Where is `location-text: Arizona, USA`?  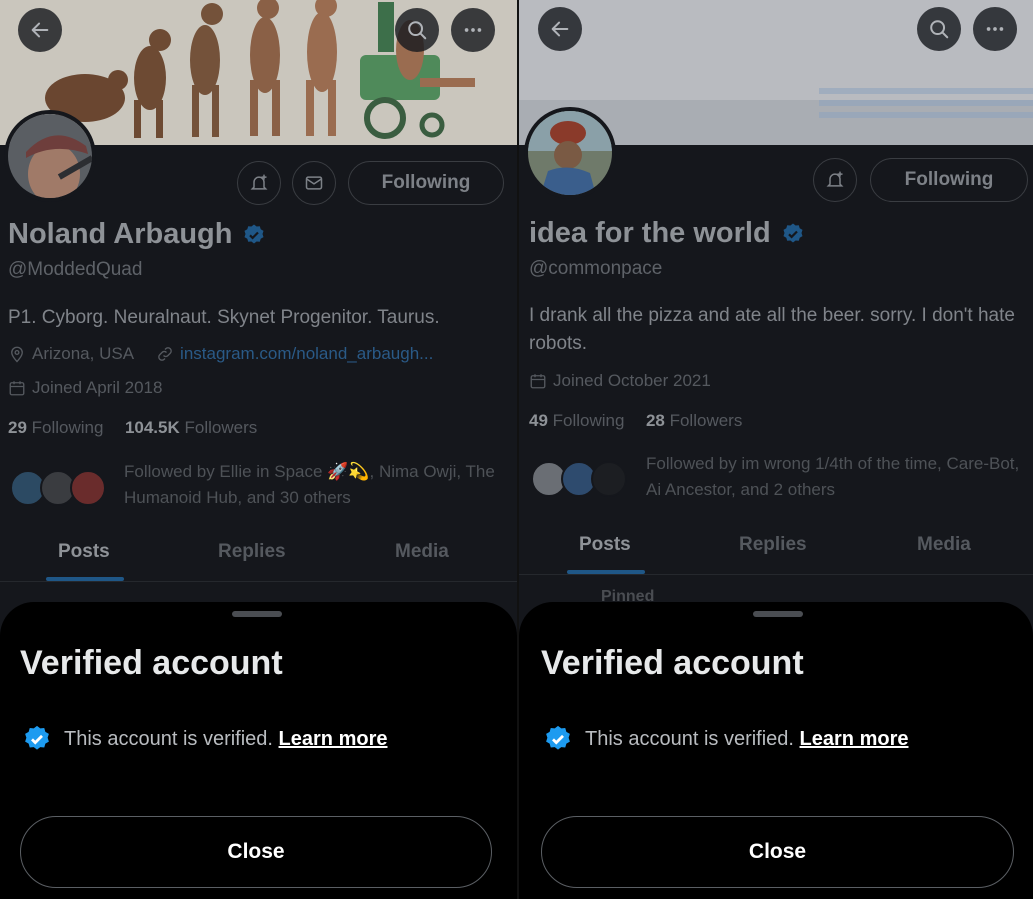 location-text: Arizona, USA is located at coordinates (83, 353).